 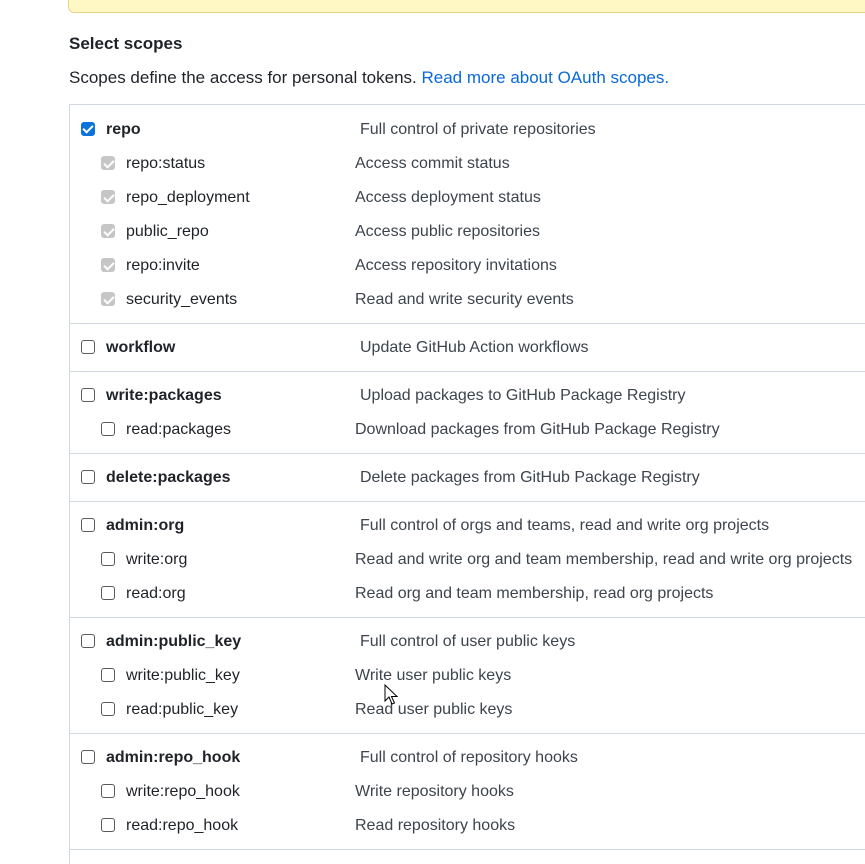 I want to click on scope-name: repo, so click(x=123, y=130).